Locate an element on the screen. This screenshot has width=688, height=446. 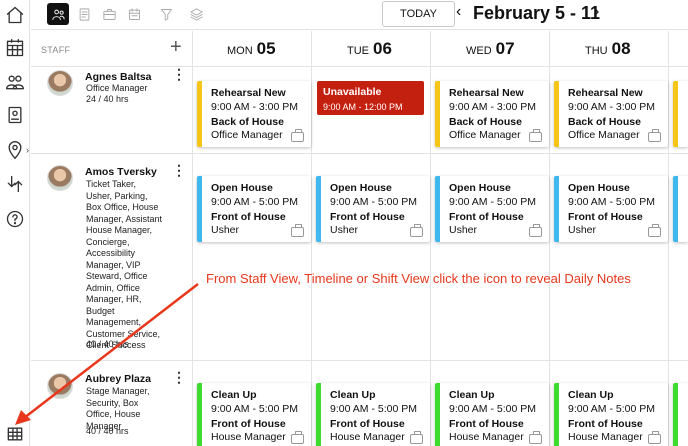
help-icon is located at coordinates (15, 219).